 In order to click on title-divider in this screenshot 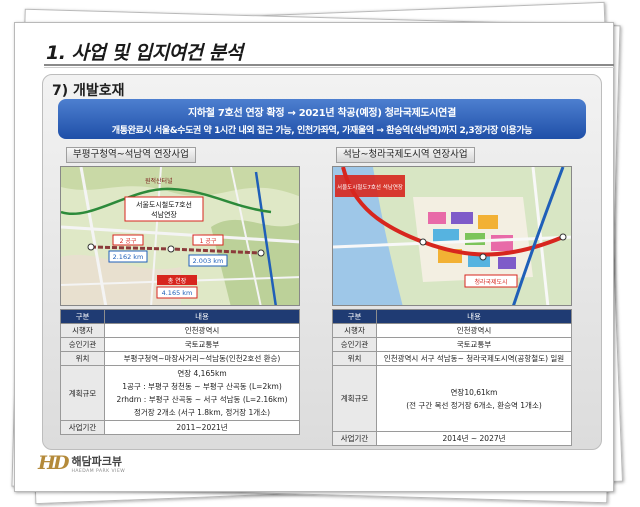, I will do `click(329, 65)`.